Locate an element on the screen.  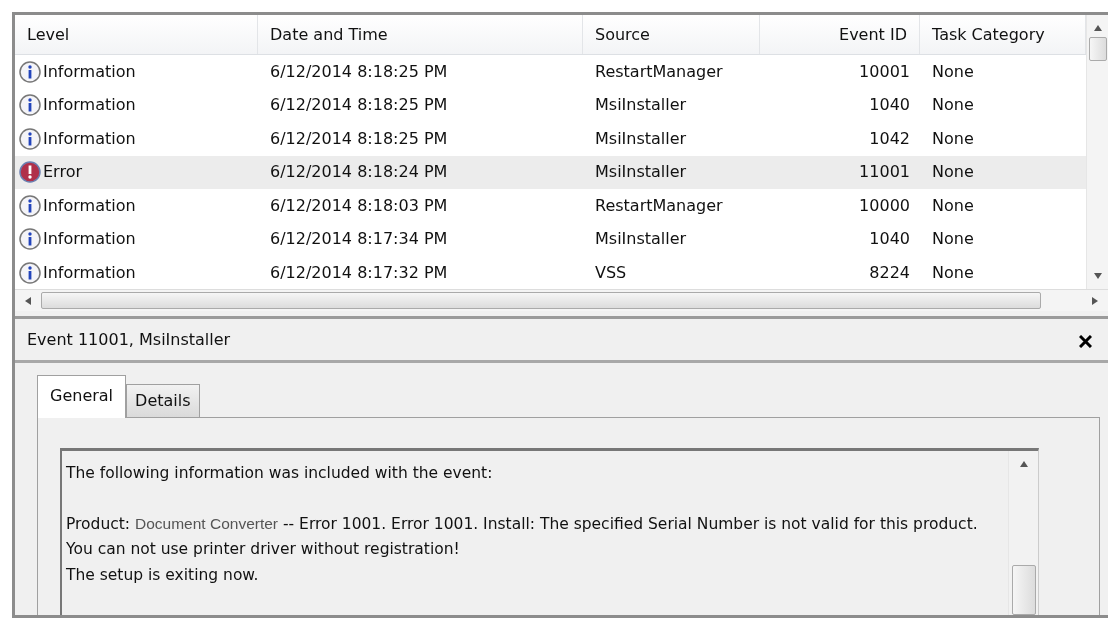
level-text: Error is located at coordinates (62, 172).